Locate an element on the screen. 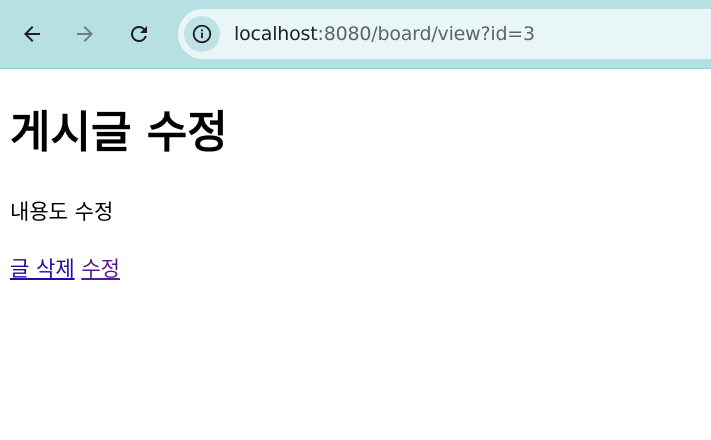 The width and height of the screenshot is (711, 440). forward-button is located at coordinates (85, 34).